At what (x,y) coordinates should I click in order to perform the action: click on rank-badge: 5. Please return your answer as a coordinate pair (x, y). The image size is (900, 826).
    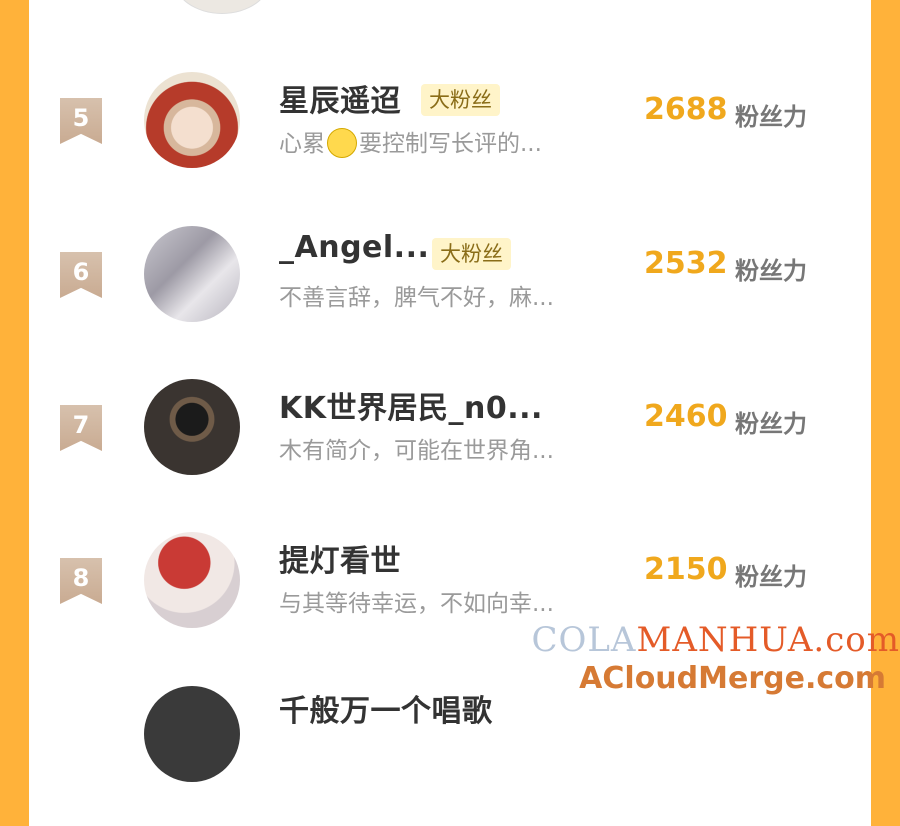
    Looking at the image, I should click on (81, 121).